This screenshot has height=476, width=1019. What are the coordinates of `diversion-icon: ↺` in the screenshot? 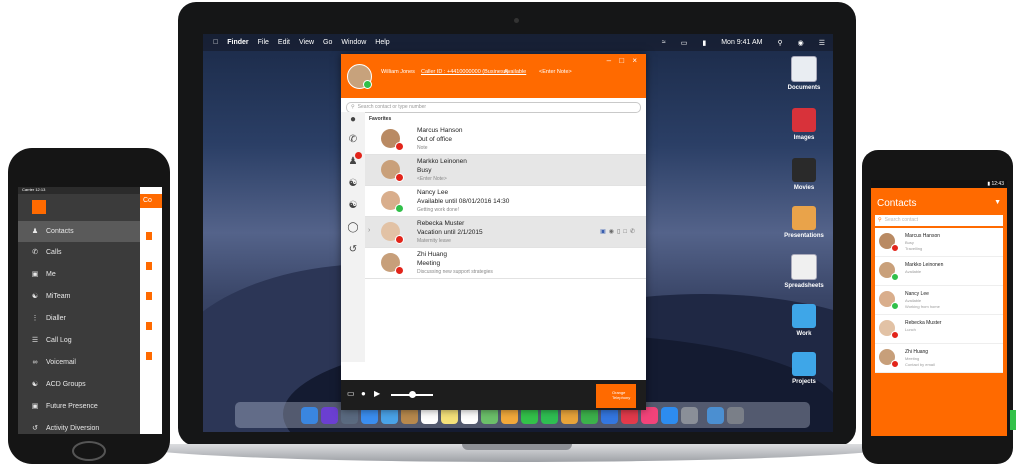 It's located at (353, 250).